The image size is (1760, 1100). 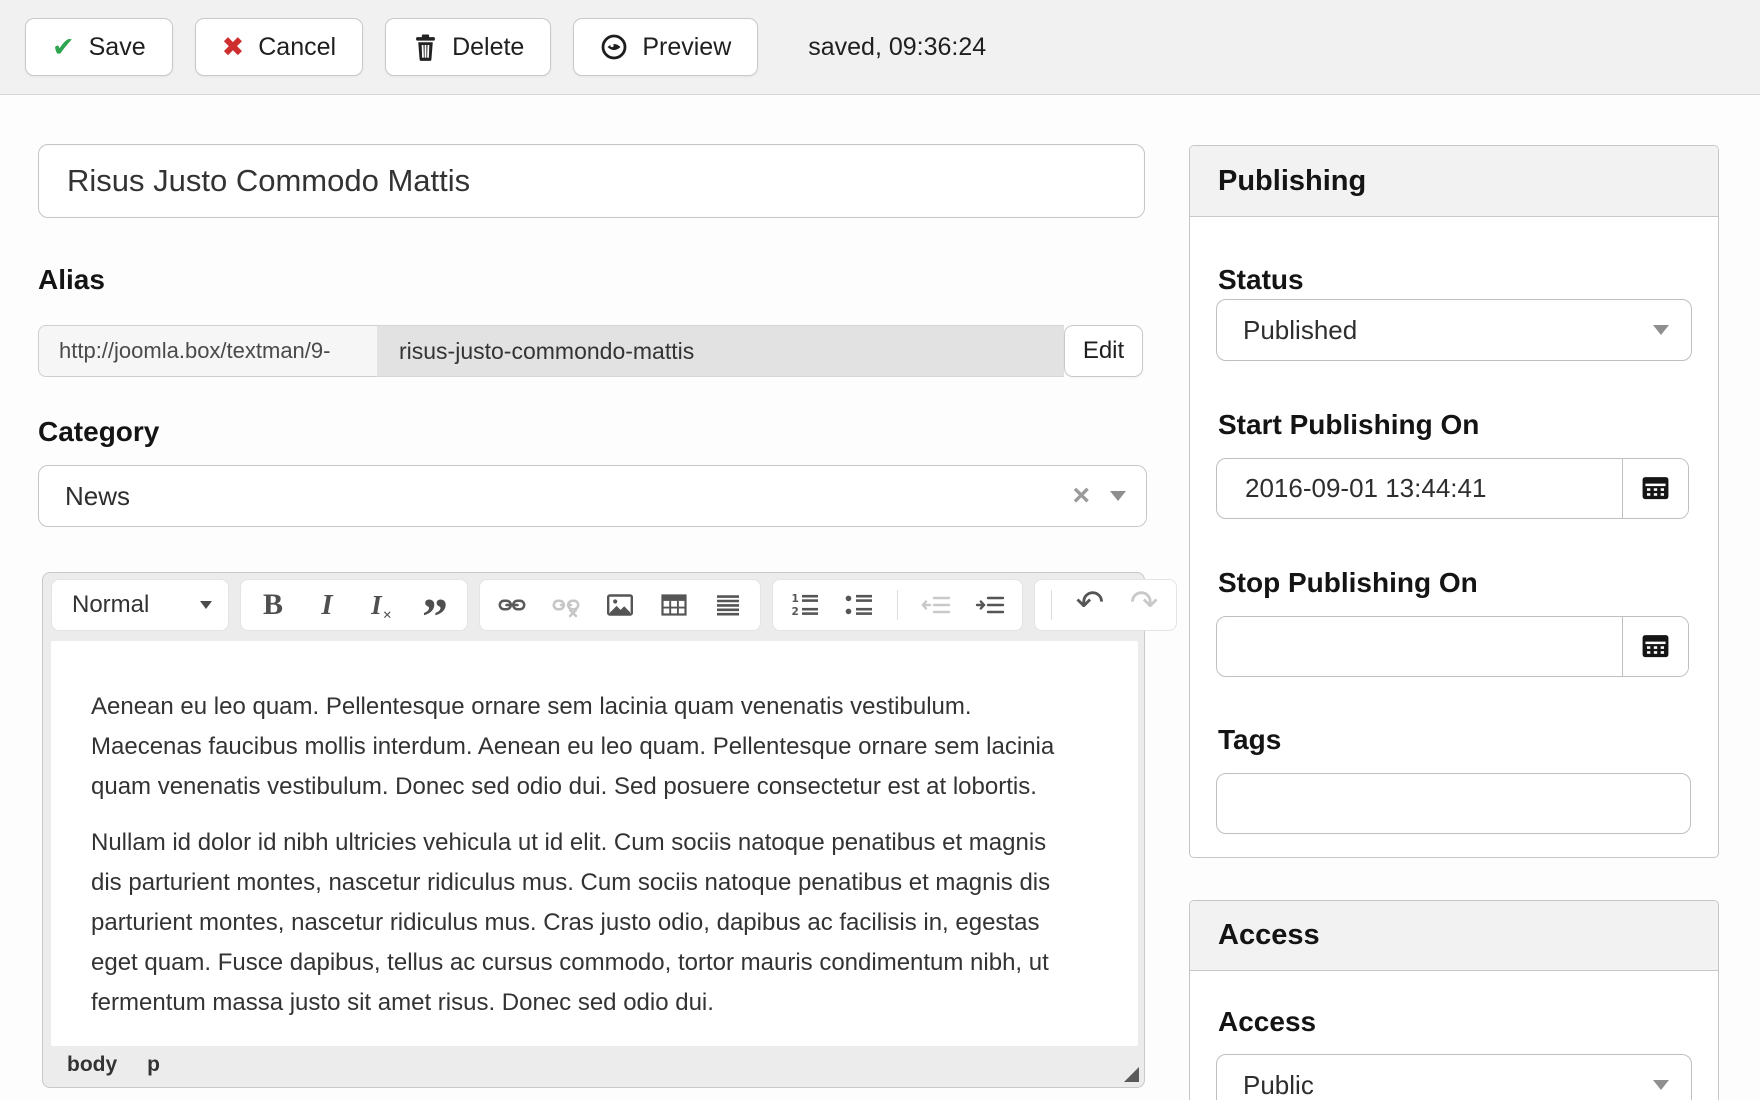 I want to click on start-publishing-input: 2016-09-01 13:44:41, so click(x=1419, y=488).